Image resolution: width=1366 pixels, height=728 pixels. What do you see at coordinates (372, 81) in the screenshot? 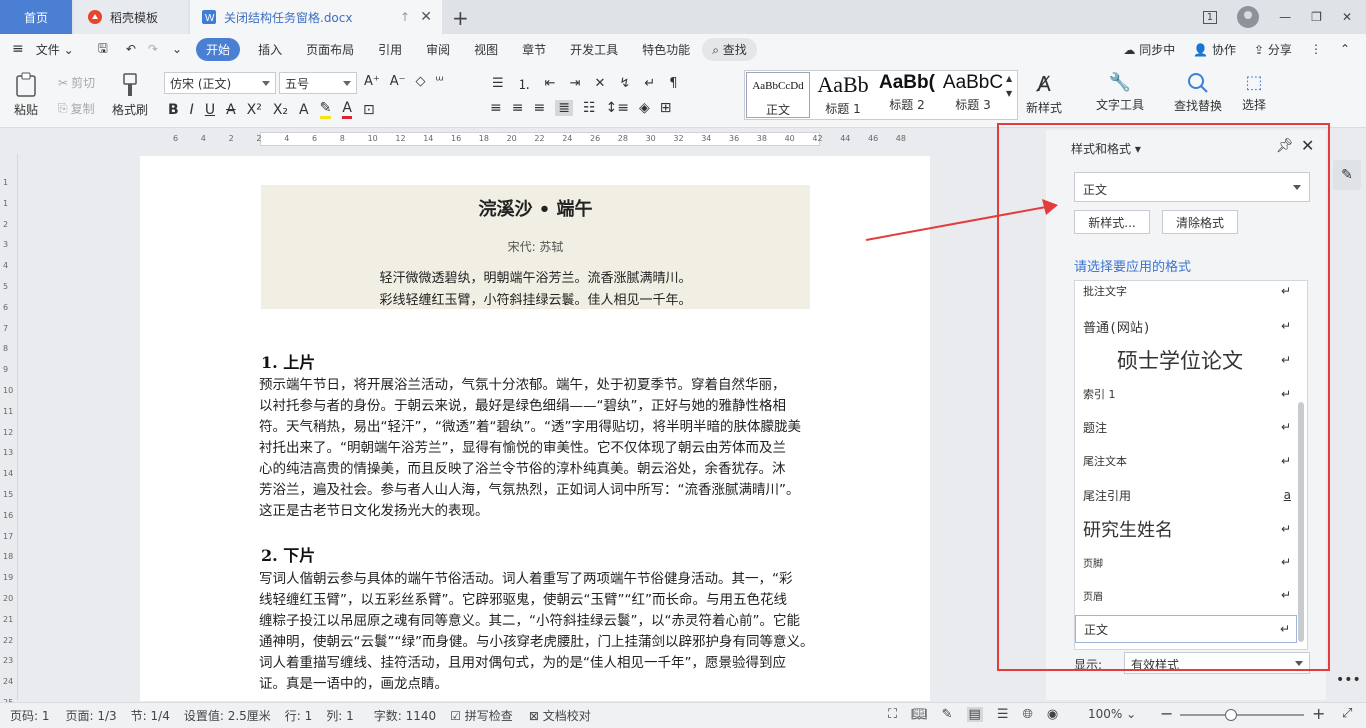
I see `grow-font-icon: A⁺` at bounding box center [372, 81].